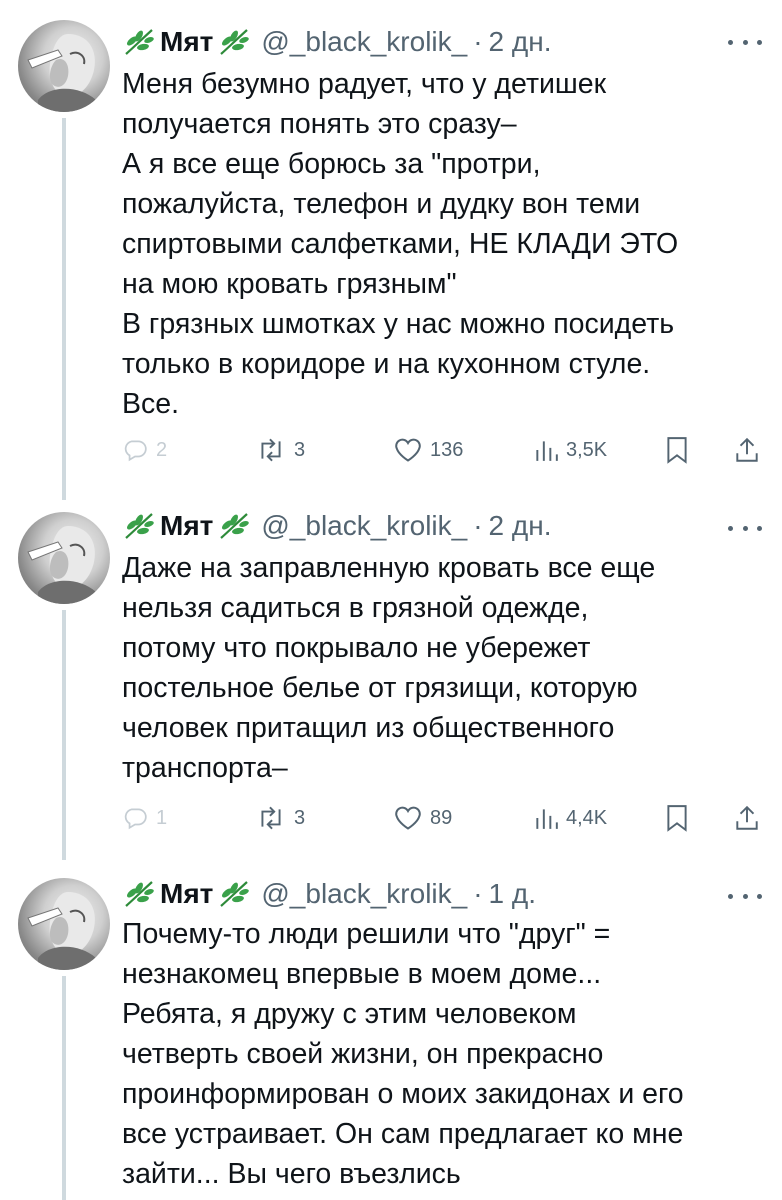 The image size is (782, 1200). Describe the element at coordinates (441, 817) in the screenshot. I see `like-count: 89` at that location.